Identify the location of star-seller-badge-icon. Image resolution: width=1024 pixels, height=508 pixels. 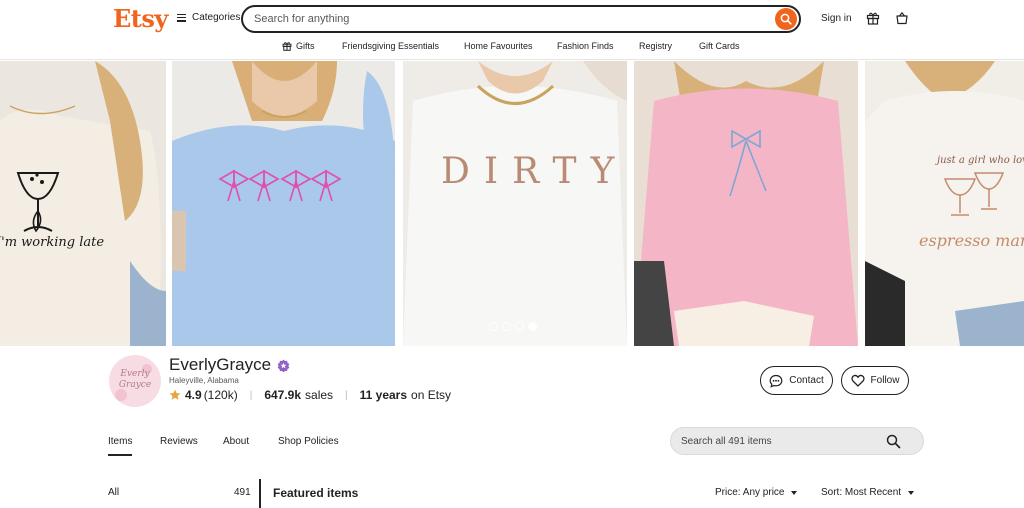
(283, 365).